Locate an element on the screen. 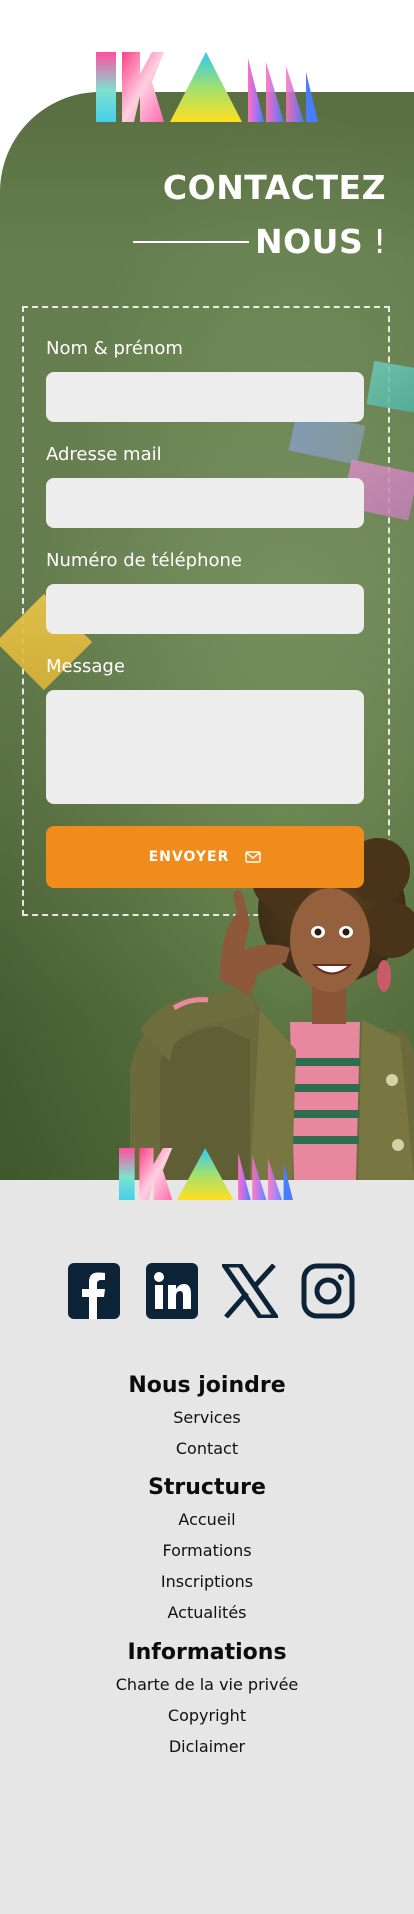  page-title-line2: NOUS is located at coordinates (309, 241).